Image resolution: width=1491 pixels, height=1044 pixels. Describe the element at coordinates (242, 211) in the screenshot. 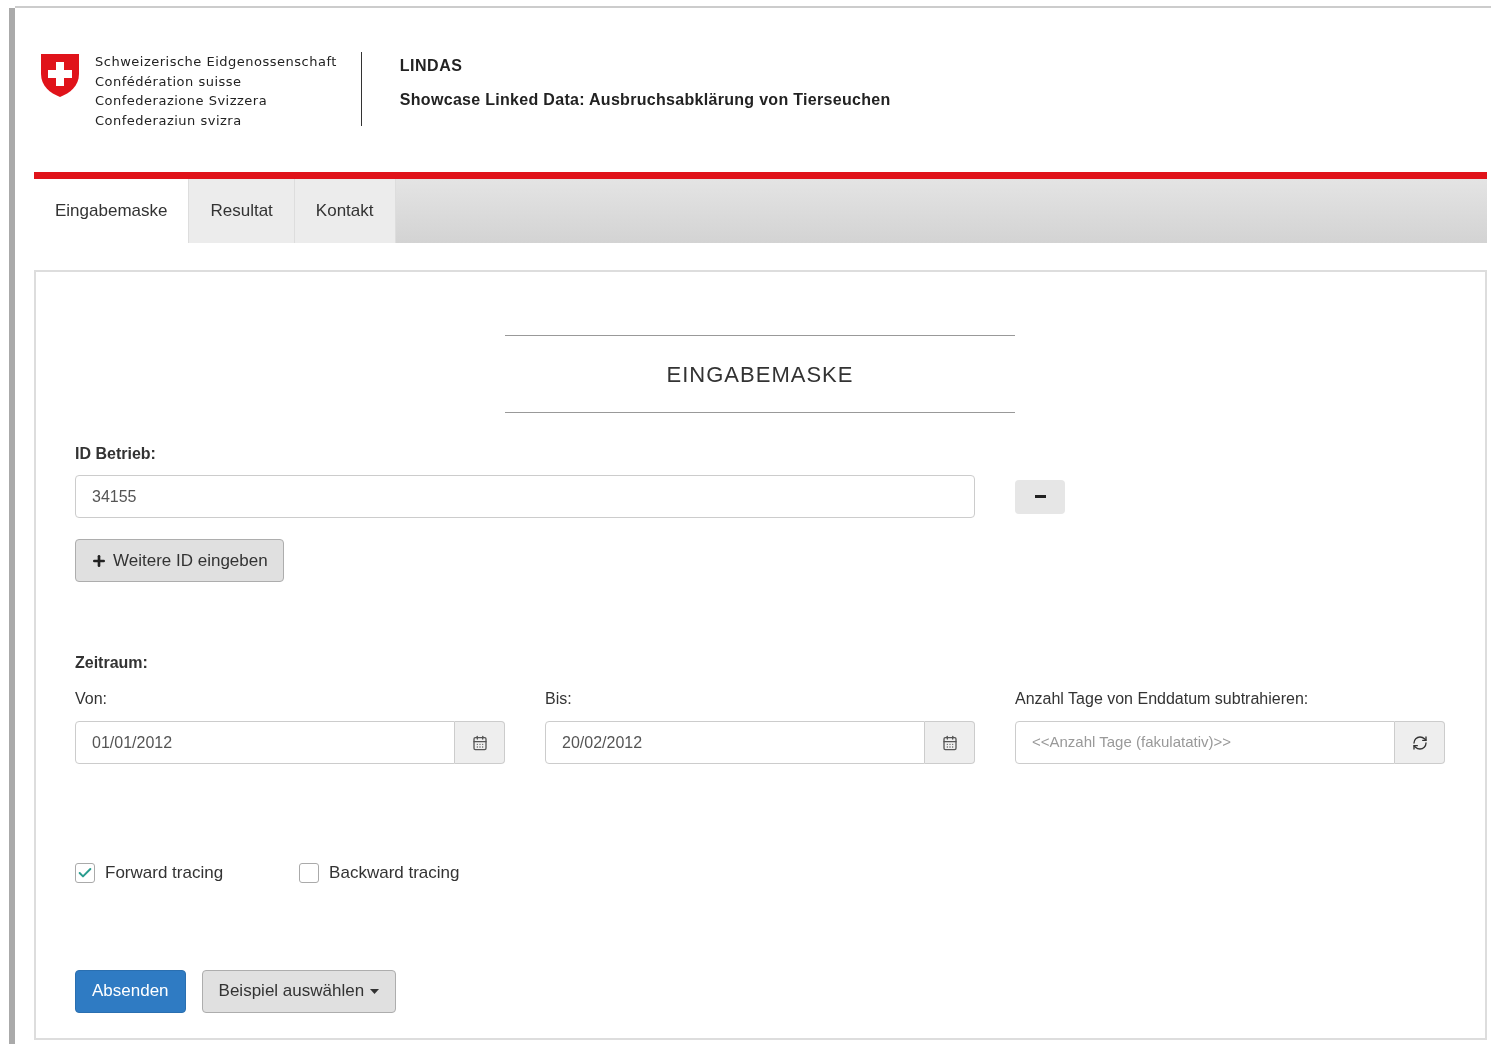

I see `nav-tab: Resultat` at that location.